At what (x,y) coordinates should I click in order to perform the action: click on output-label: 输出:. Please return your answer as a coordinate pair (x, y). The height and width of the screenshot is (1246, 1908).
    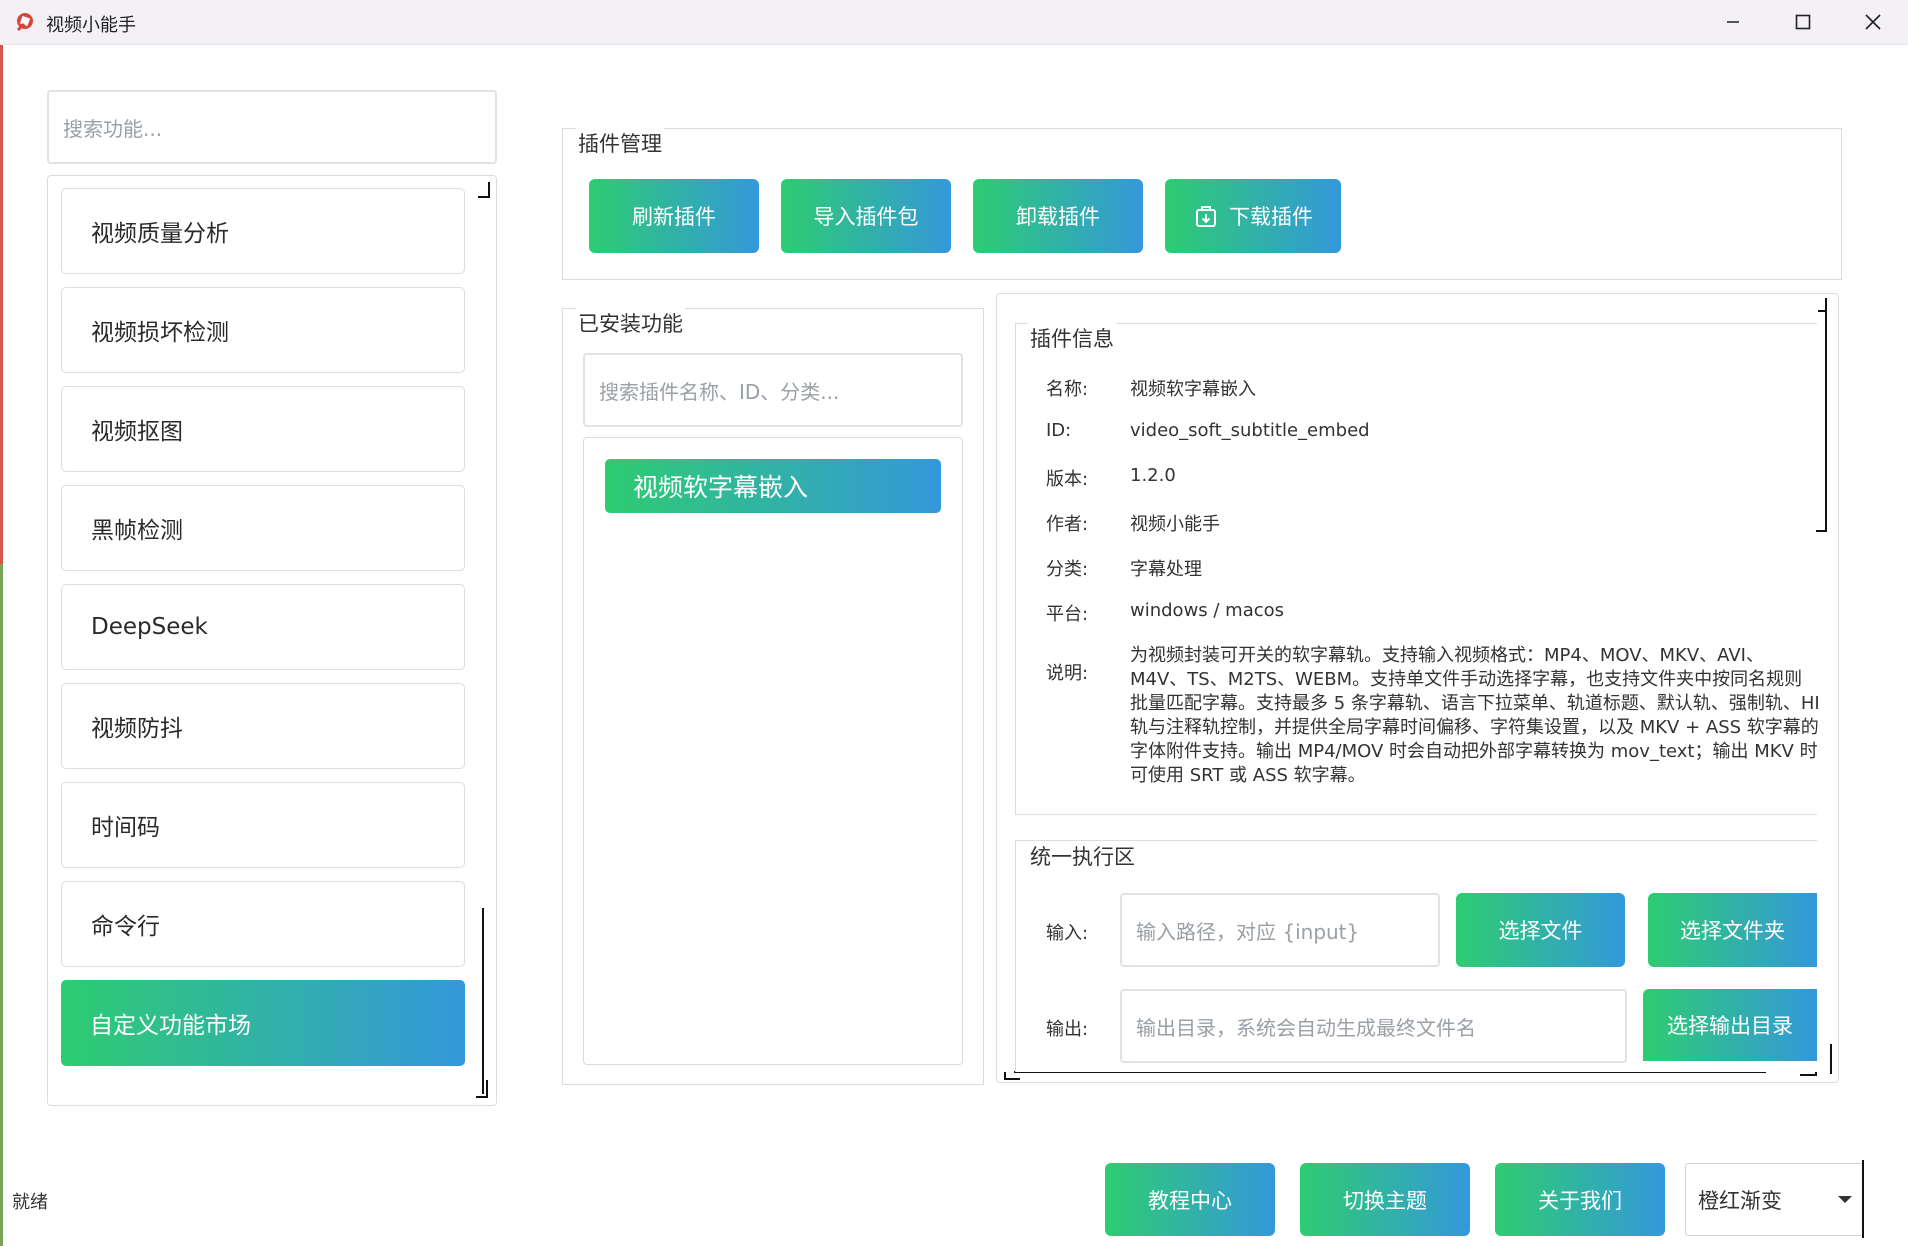
    Looking at the image, I should click on (1067, 1029).